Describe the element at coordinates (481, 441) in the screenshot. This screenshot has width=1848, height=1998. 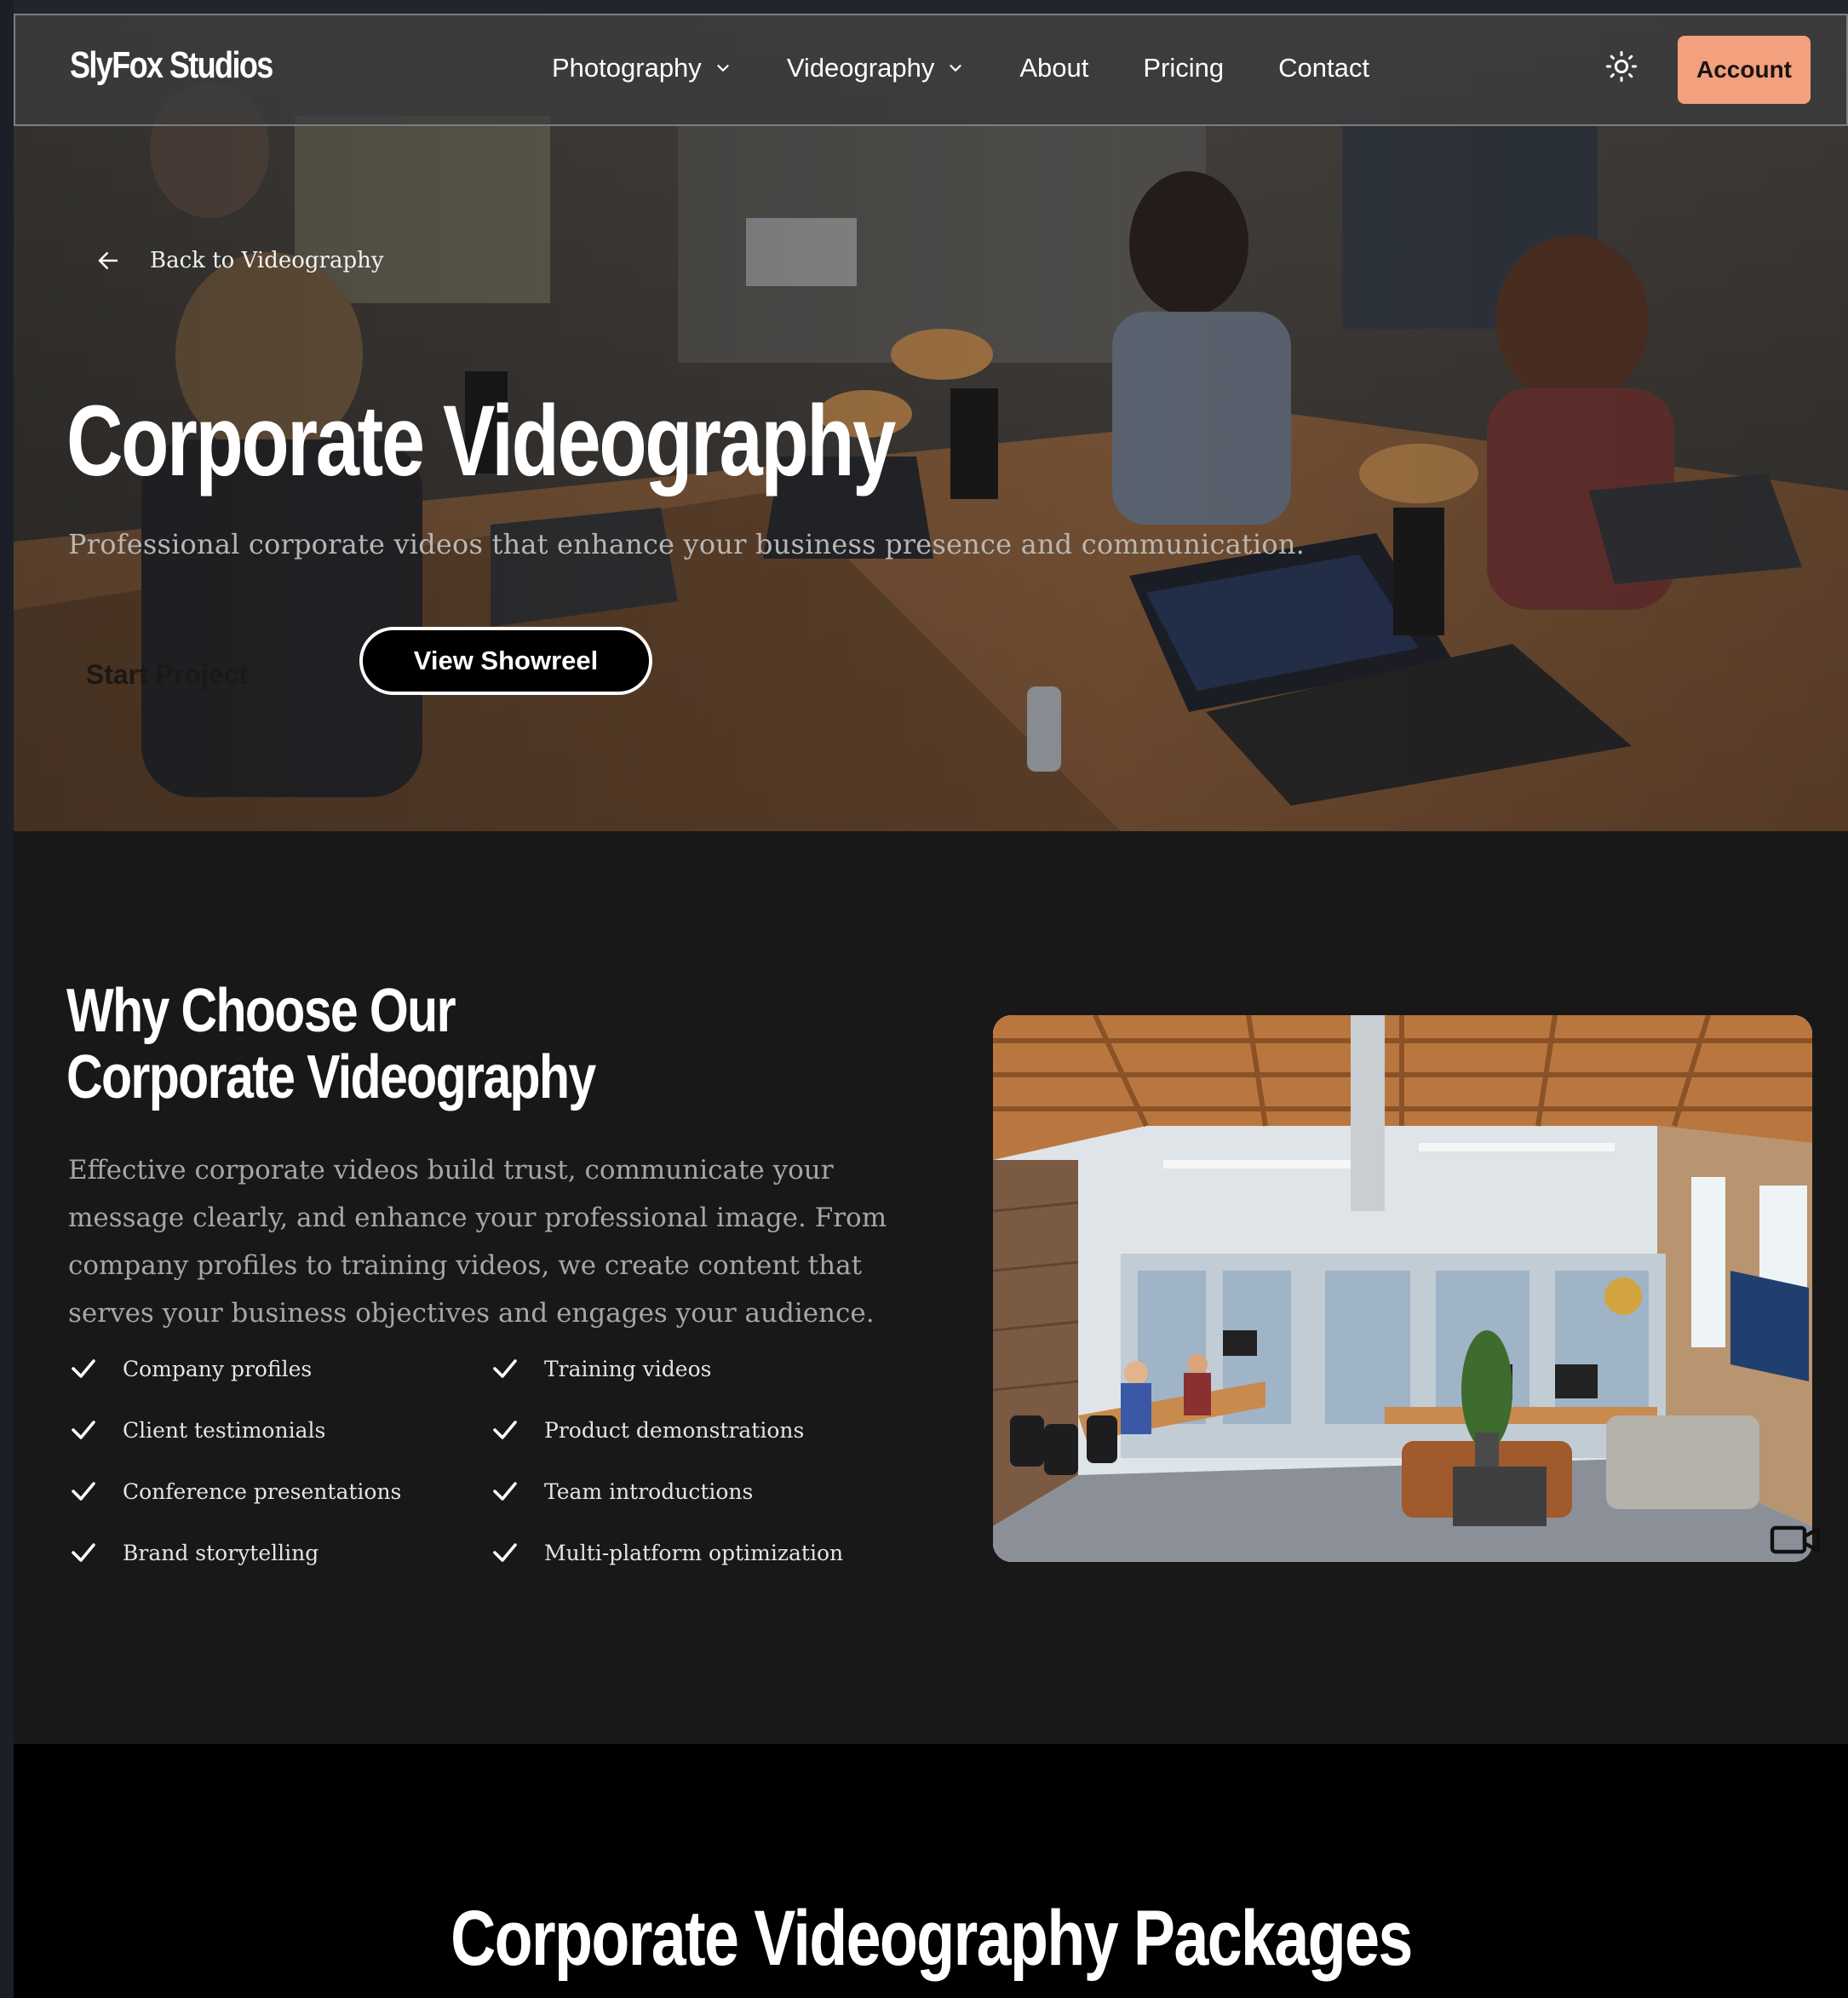
I see `page-title: Corporate Videography` at that location.